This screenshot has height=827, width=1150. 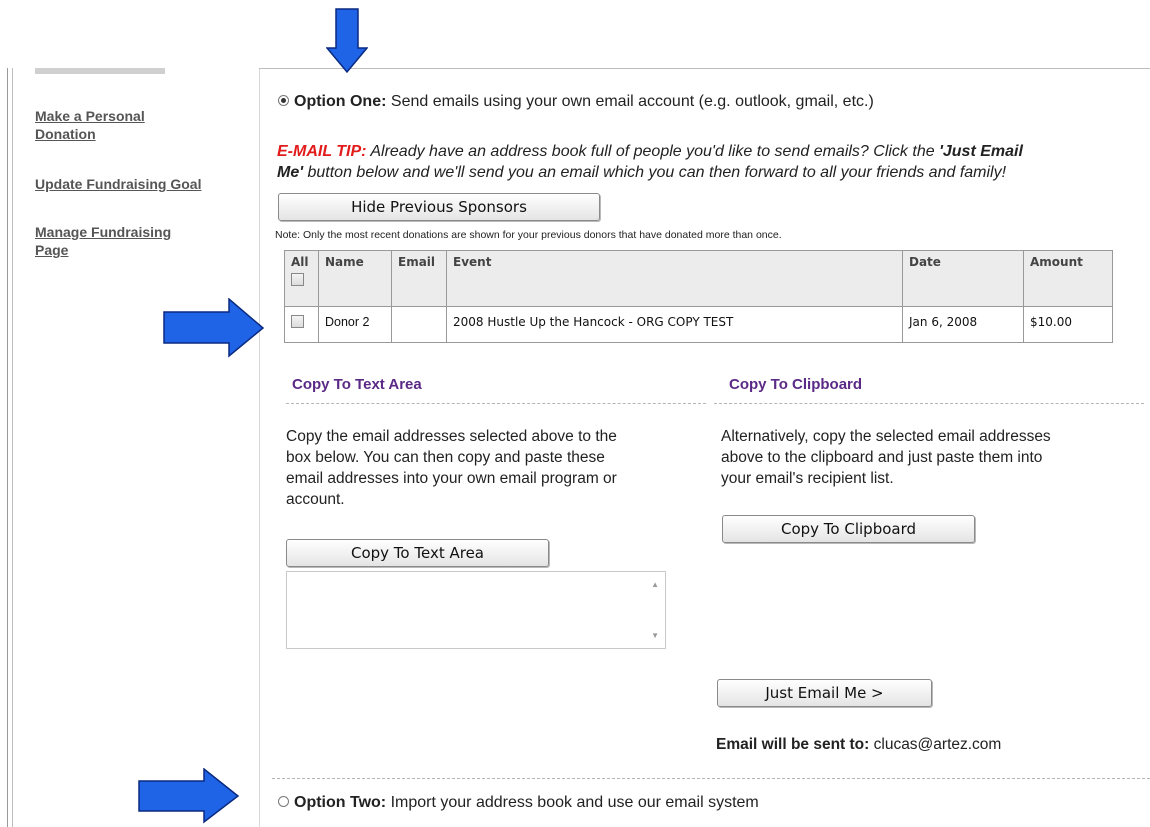 What do you see at coordinates (297, 279) in the screenshot?
I see `select-all-checkbox` at bounding box center [297, 279].